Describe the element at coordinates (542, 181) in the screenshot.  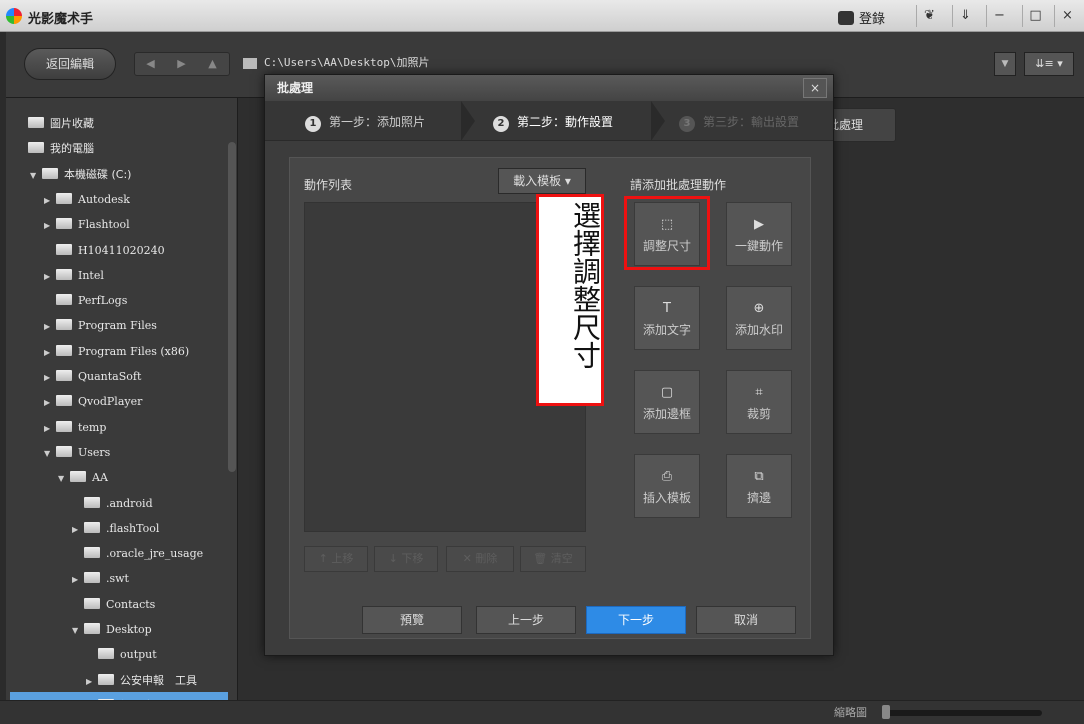
I see `load-template-dropdown: 載入模板 ▾` at that location.